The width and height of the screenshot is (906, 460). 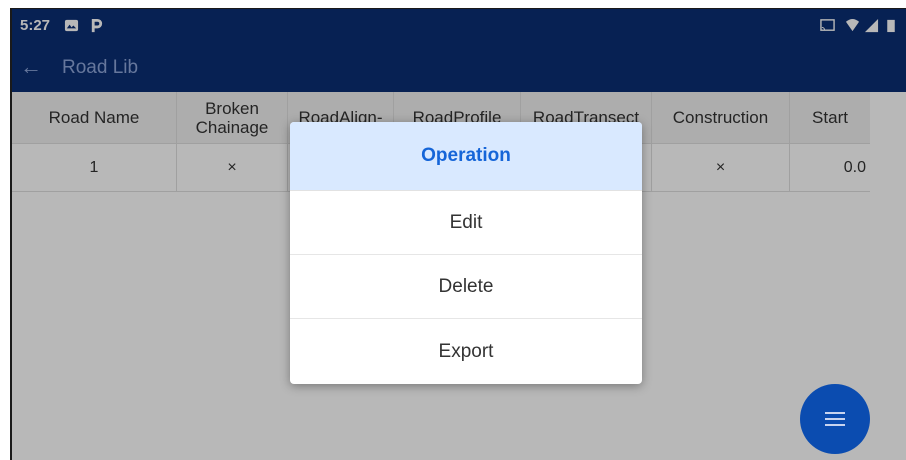 What do you see at coordinates (466, 287) in the screenshot?
I see `delete-option: Delete` at bounding box center [466, 287].